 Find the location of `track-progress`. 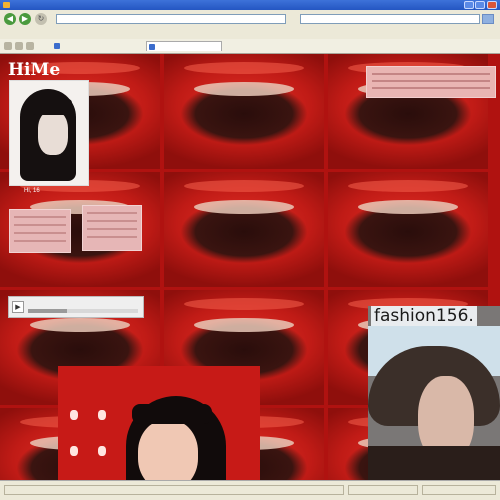

track-progress is located at coordinates (83, 311).